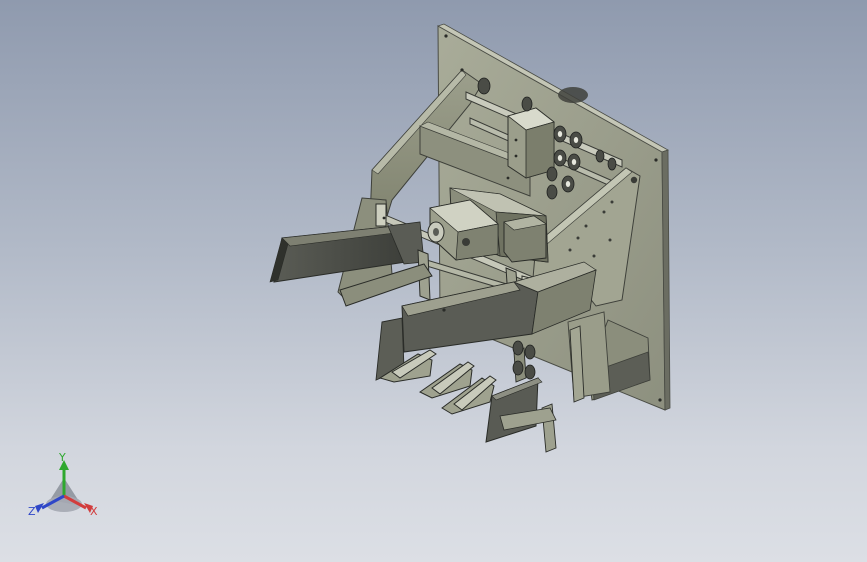 The height and width of the screenshot is (562, 867). What do you see at coordinates (525, 239) in the screenshot?
I see `side-block` at bounding box center [525, 239].